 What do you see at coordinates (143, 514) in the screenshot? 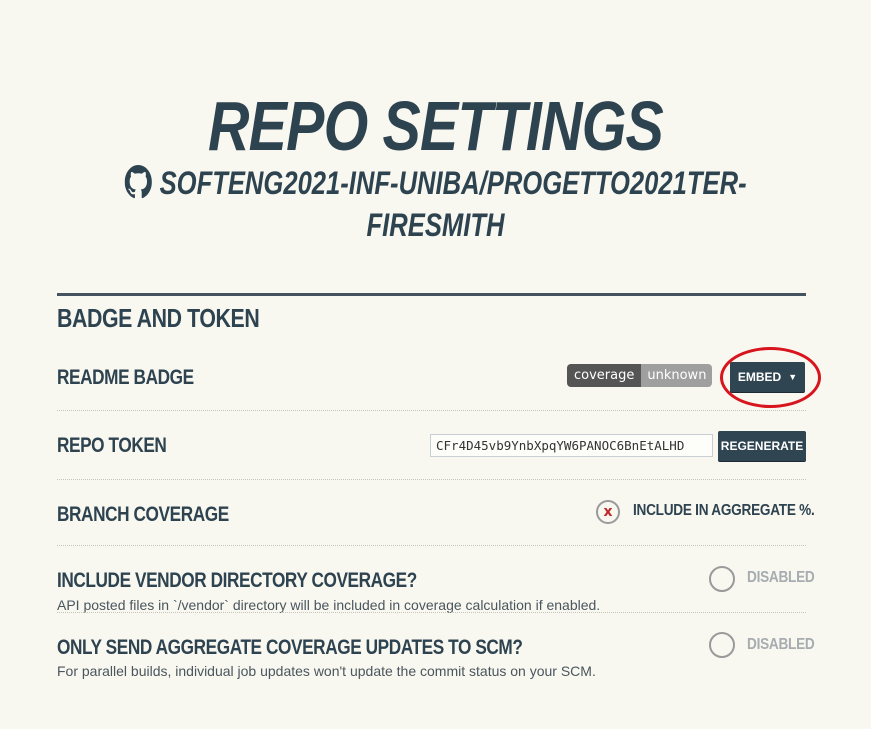
I see `branch-coverage-label: BRANCH COVERAGE` at bounding box center [143, 514].